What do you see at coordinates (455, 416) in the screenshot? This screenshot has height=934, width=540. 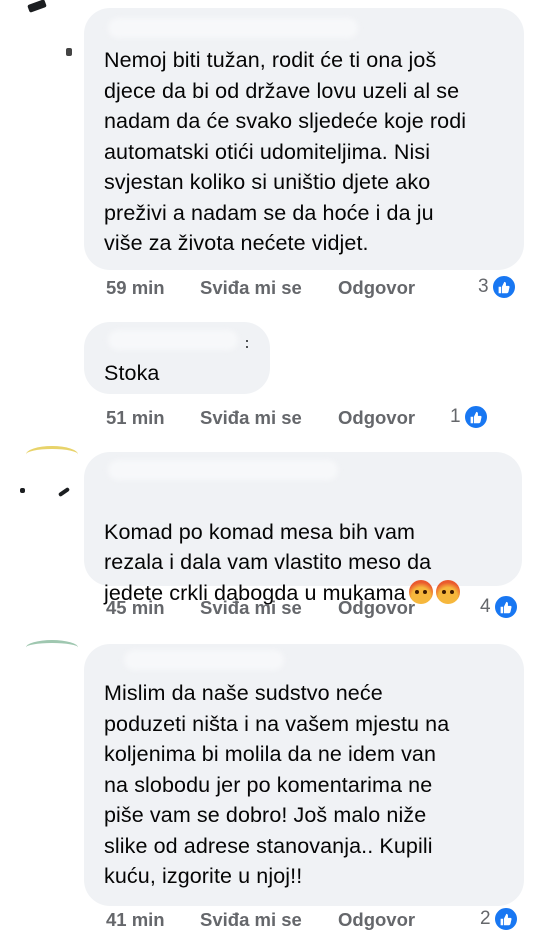 I see `reaction-count: 1` at bounding box center [455, 416].